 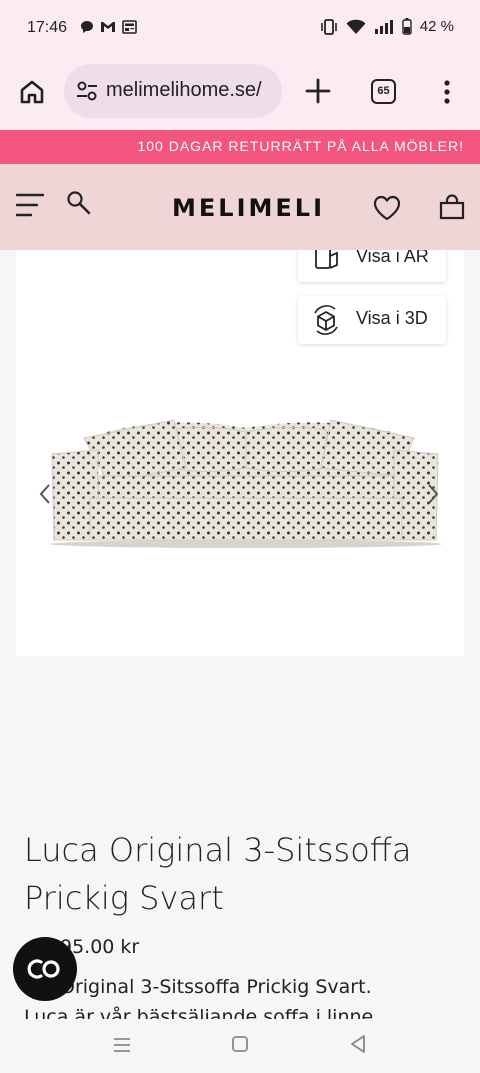 What do you see at coordinates (122, 1045) in the screenshot?
I see `recent-apps-icon` at bounding box center [122, 1045].